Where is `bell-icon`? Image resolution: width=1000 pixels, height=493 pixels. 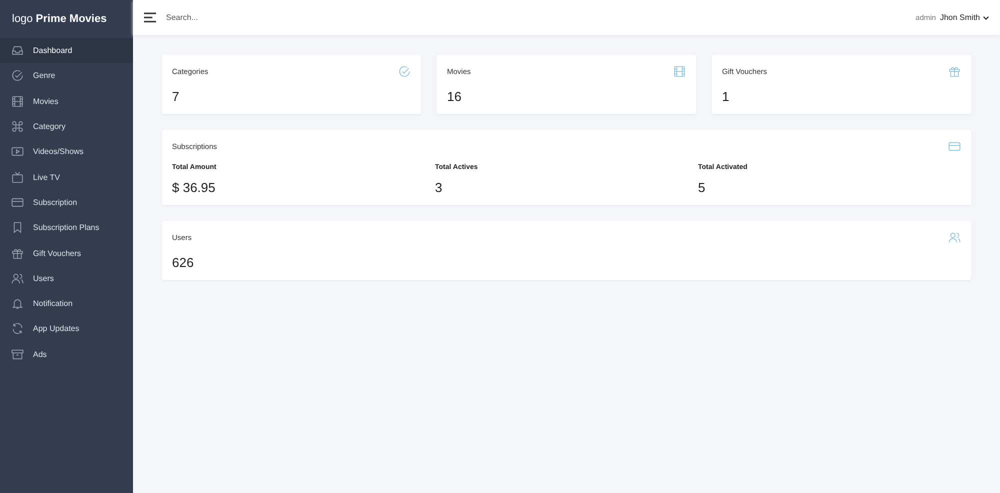 bell-icon is located at coordinates (17, 303).